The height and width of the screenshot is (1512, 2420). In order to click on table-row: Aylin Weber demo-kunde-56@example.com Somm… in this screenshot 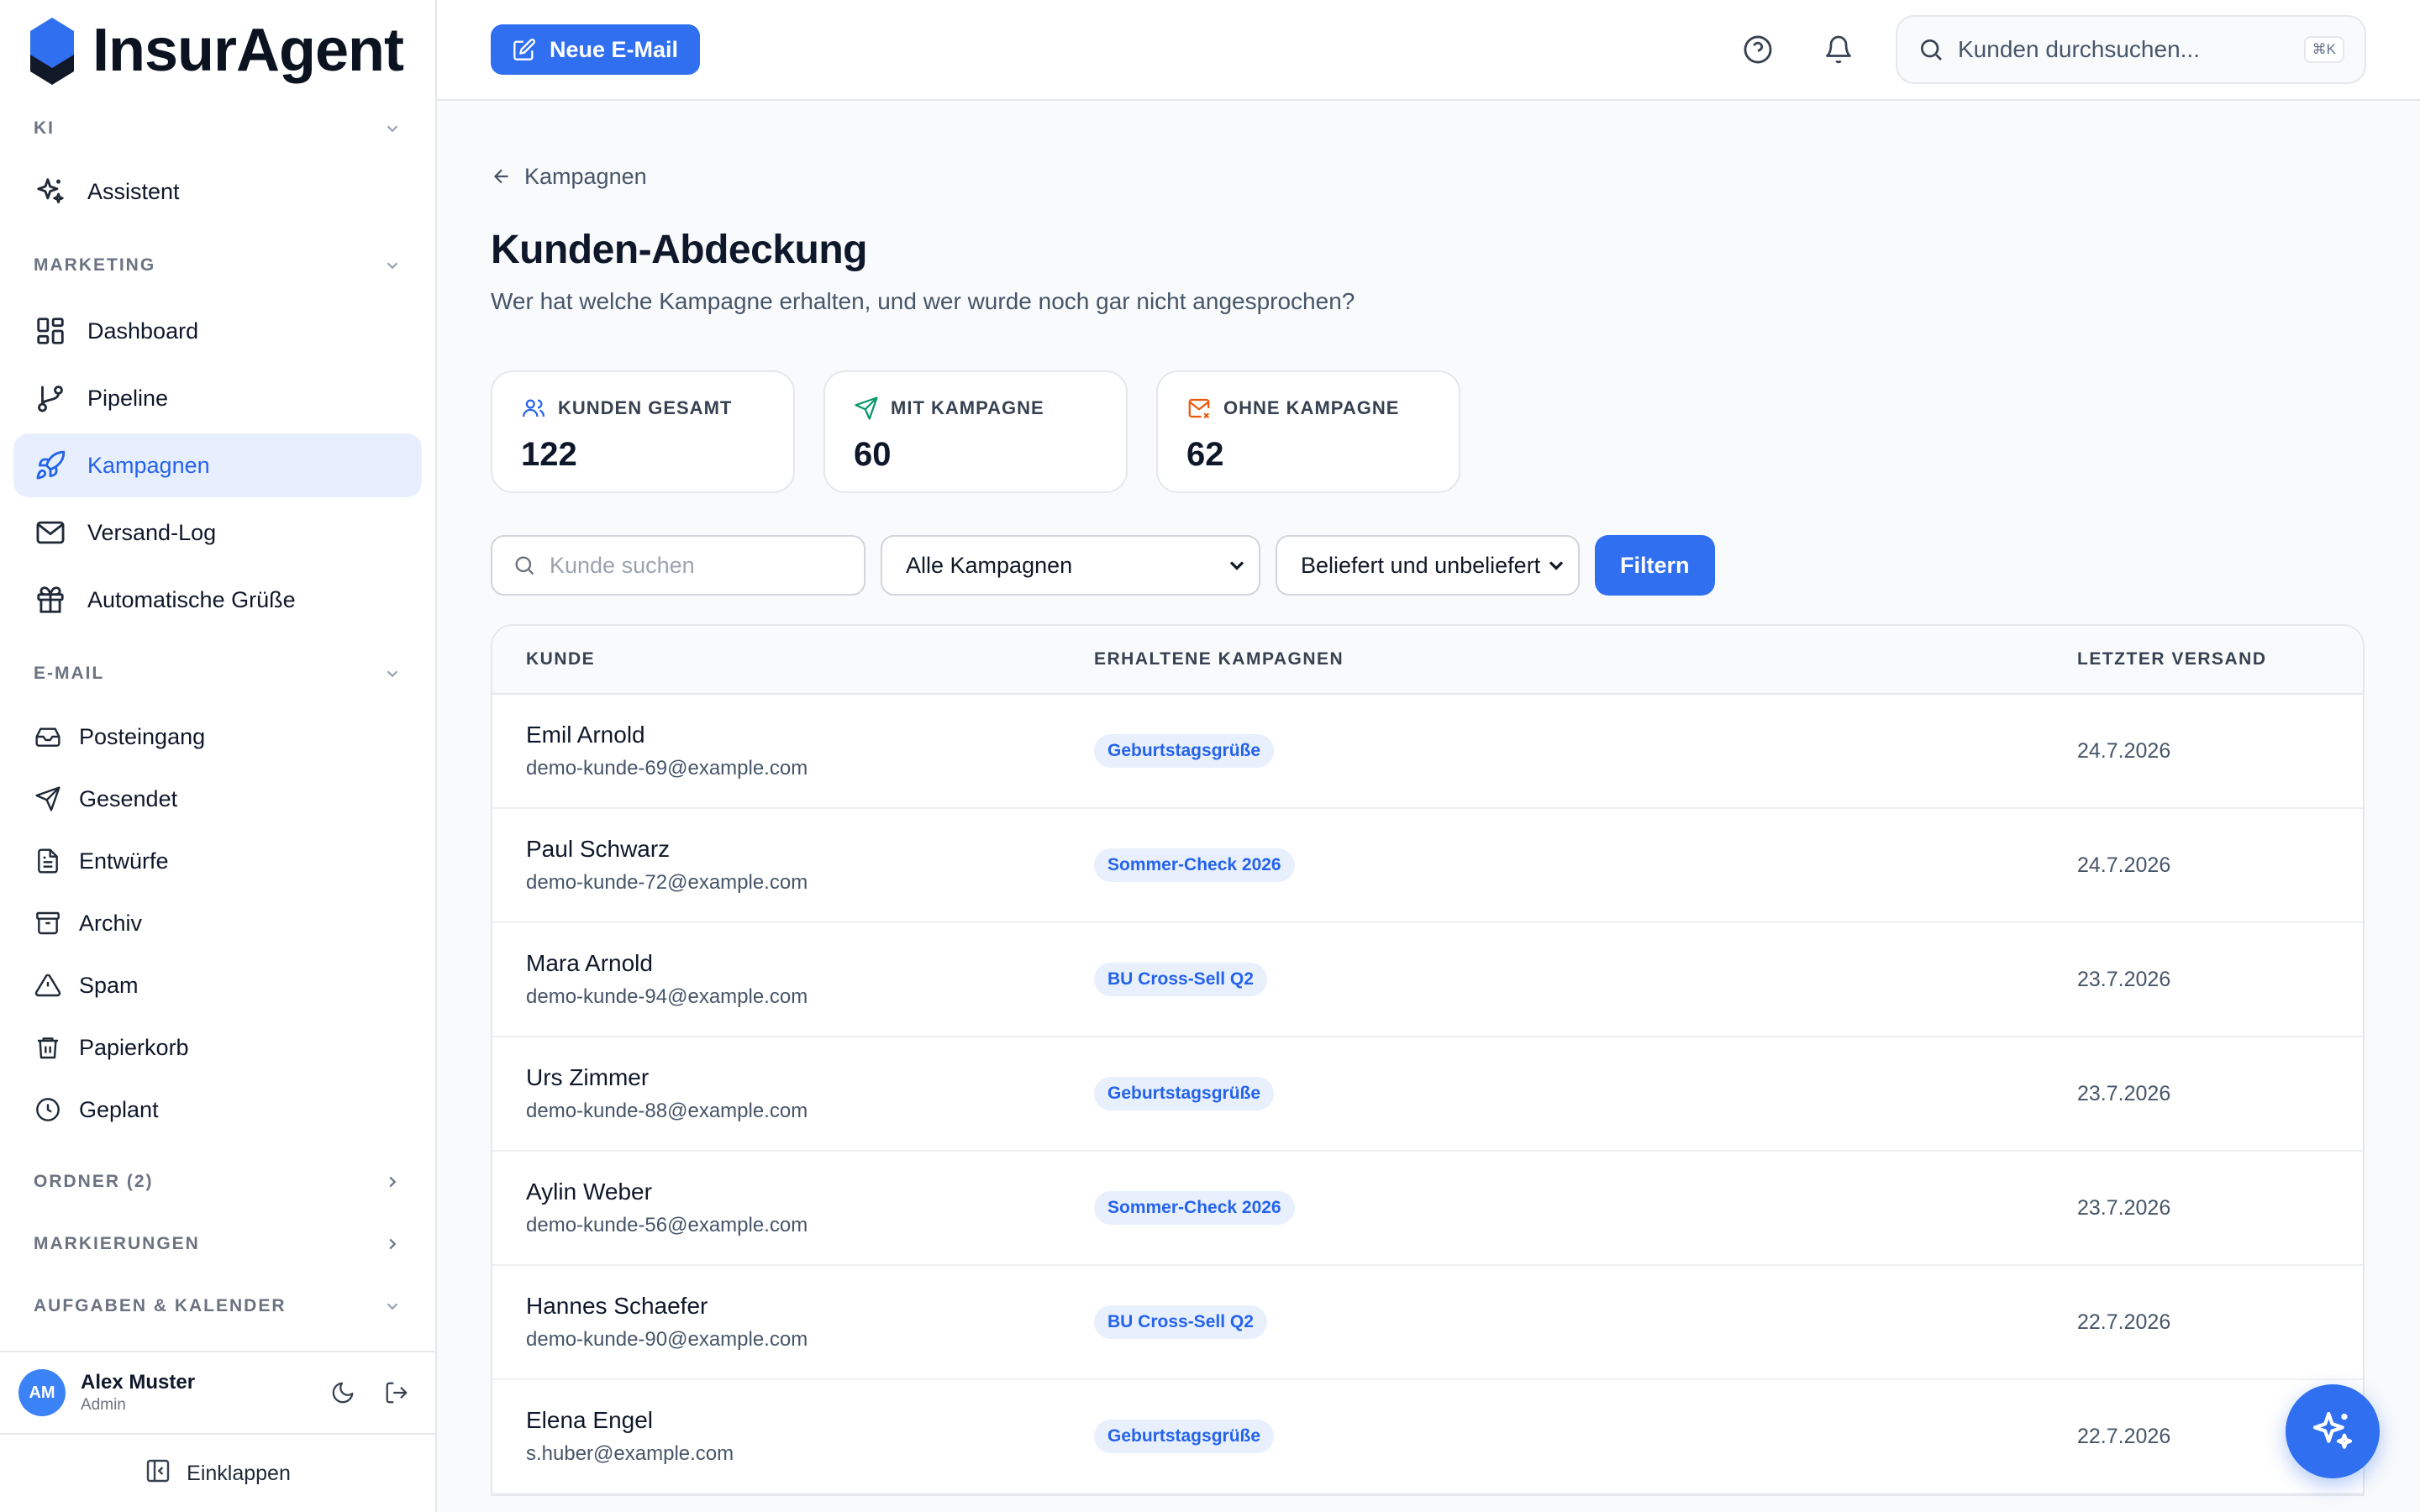, I will do `click(1427, 1209)`.